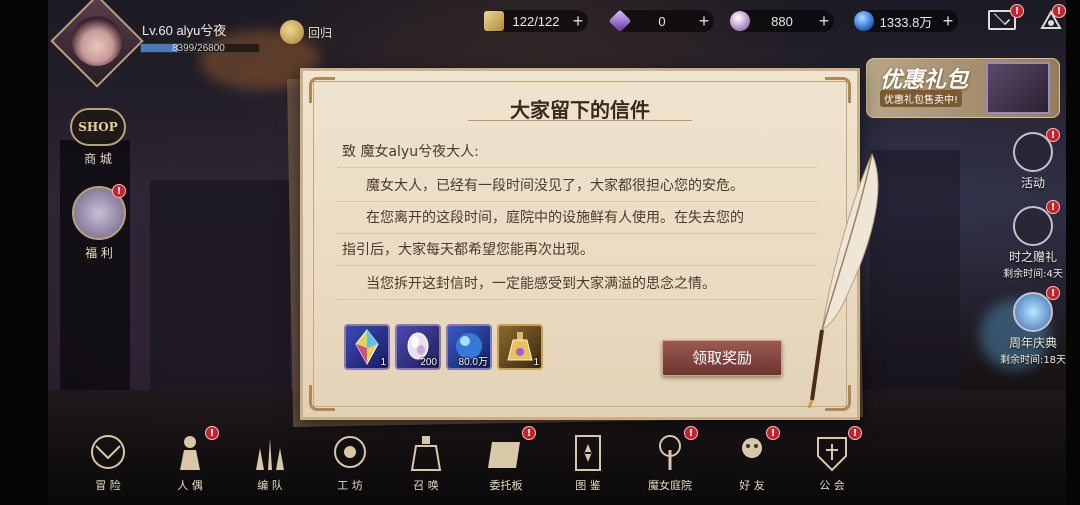  Describe the element at coordinates (426, 485) in the screenshot. I see `nav-label: 召 唤` at that location.